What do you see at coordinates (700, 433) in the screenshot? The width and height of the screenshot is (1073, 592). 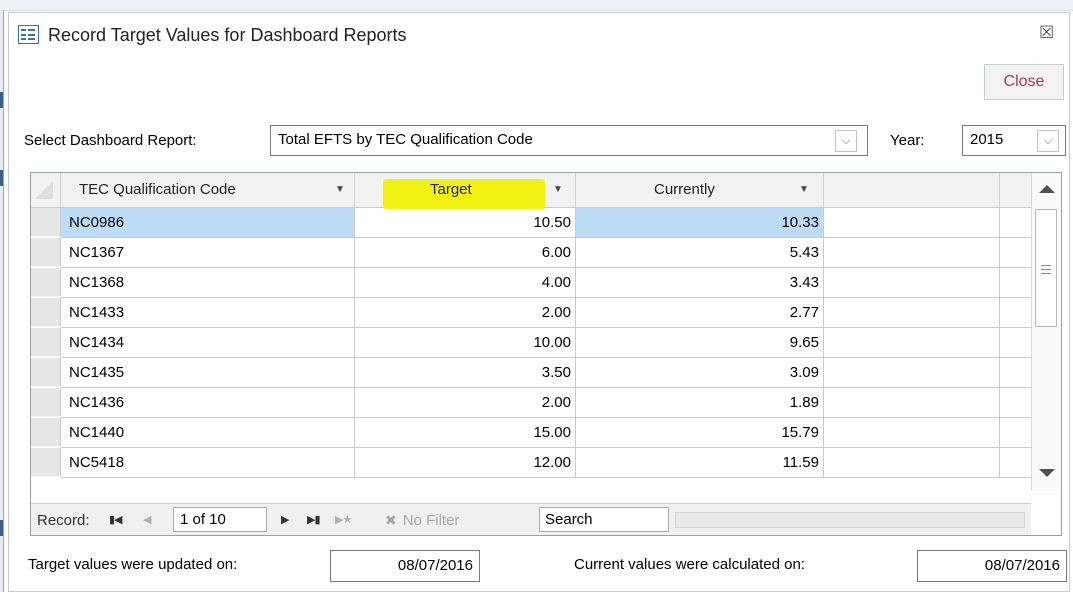 I see `cell-currently: 15.79` at bounding box center [700, 433].